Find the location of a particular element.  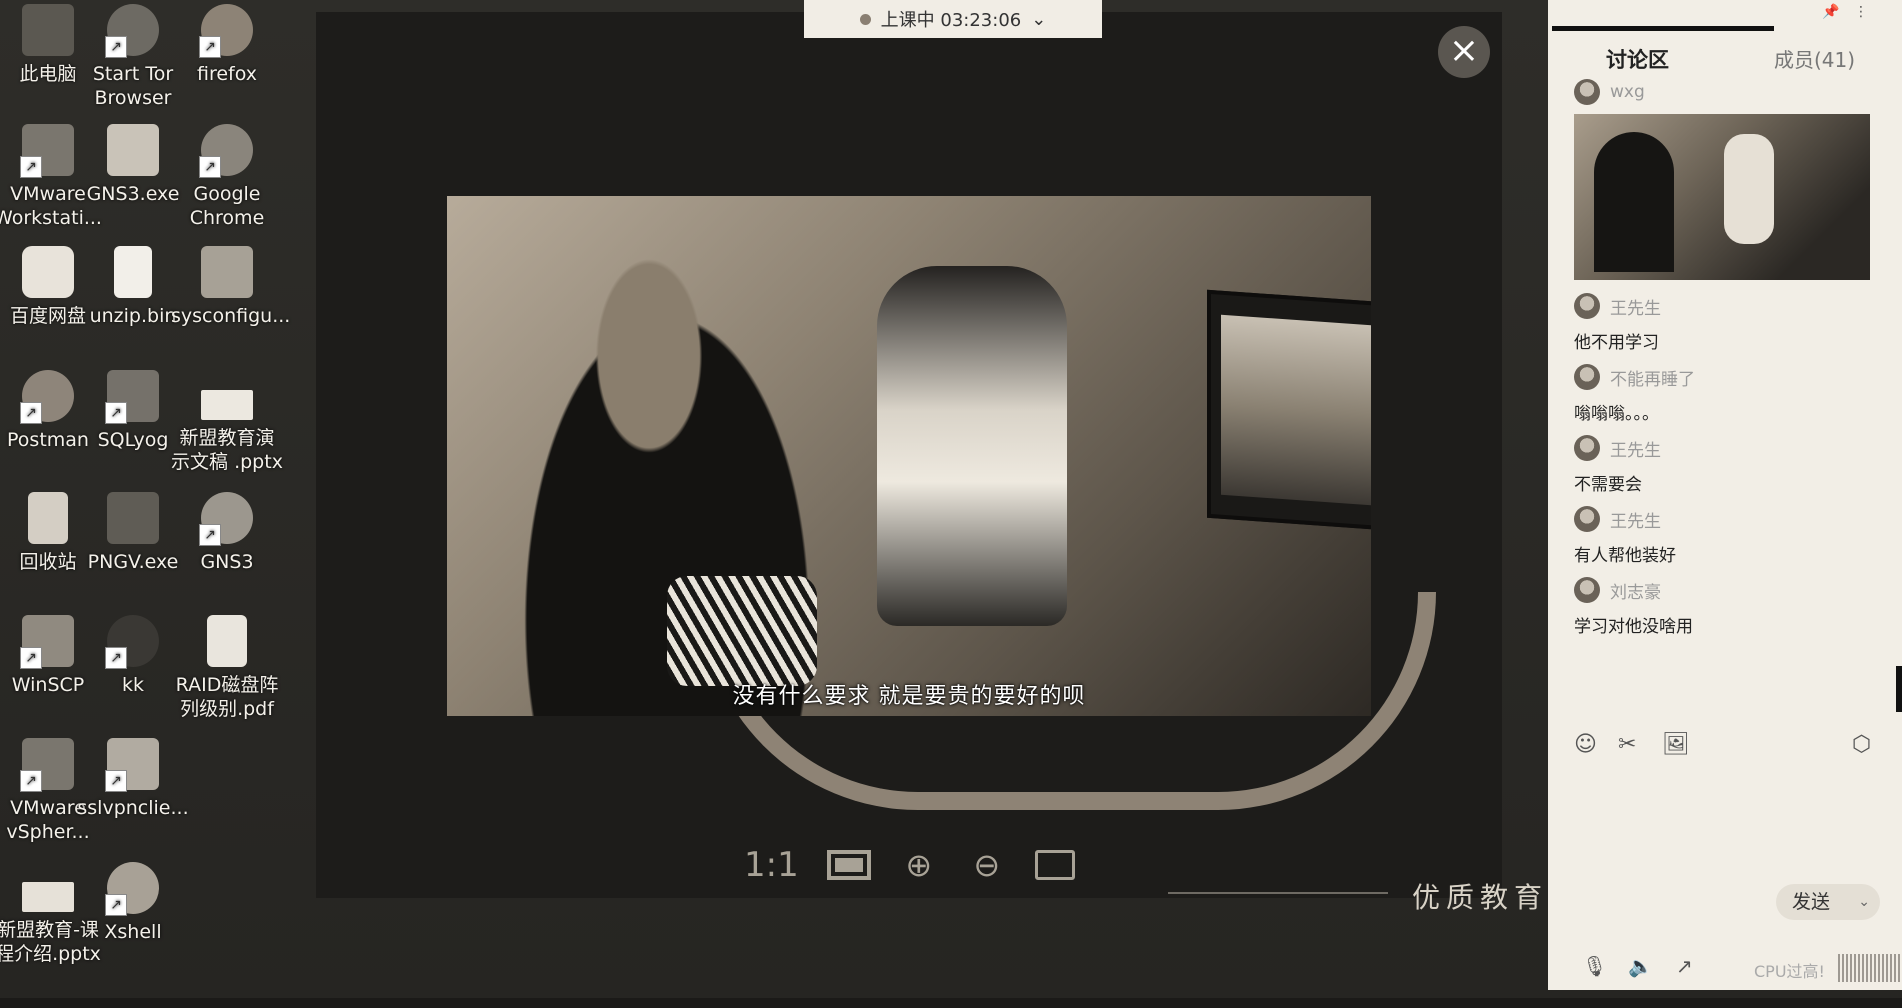

network-icon: ↗ is located at coordinates (132, 765).